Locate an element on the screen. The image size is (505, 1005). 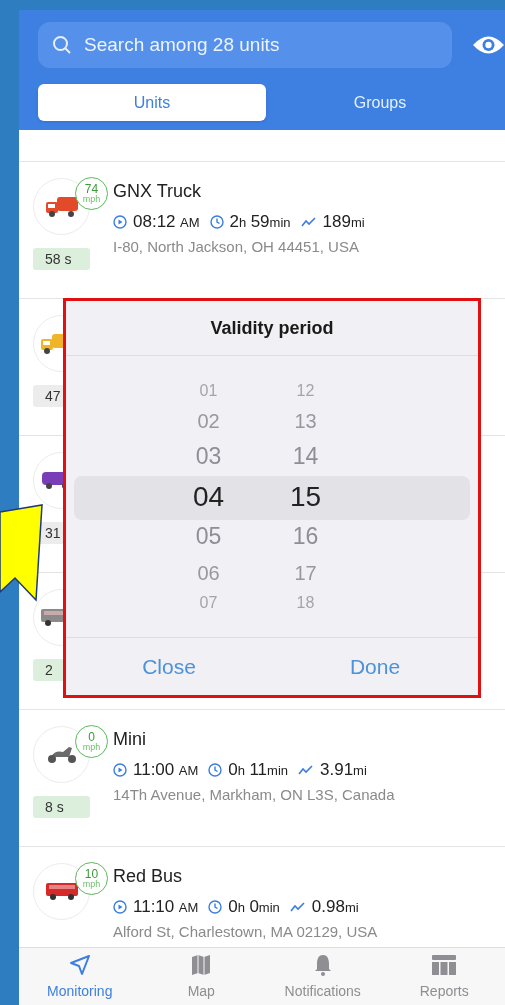
tab-bar-item: Monitoring is located at coordinates (80, 976).